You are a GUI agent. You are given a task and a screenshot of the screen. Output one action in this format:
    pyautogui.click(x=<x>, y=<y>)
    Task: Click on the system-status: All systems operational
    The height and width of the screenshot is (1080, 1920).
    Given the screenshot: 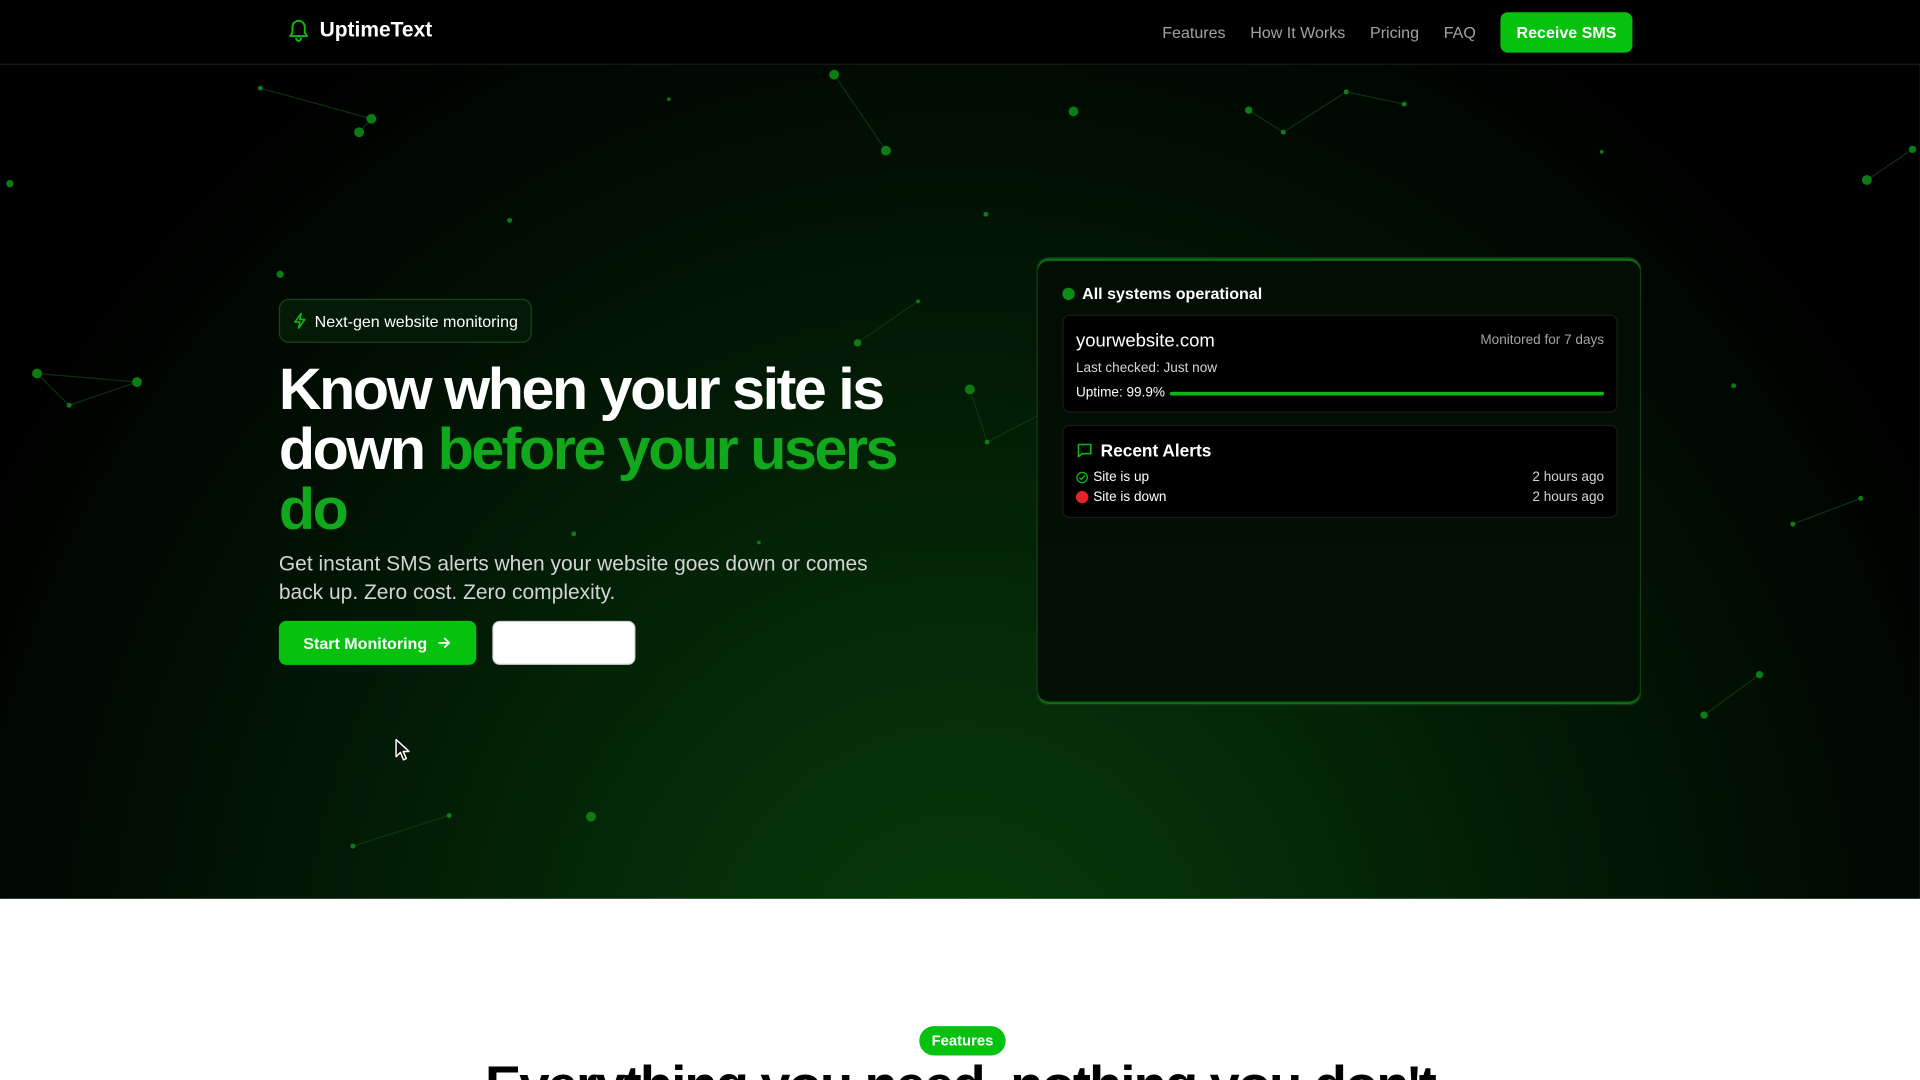 What is the action you would take?
    pyautogui.click(x=1162, y=293)
    